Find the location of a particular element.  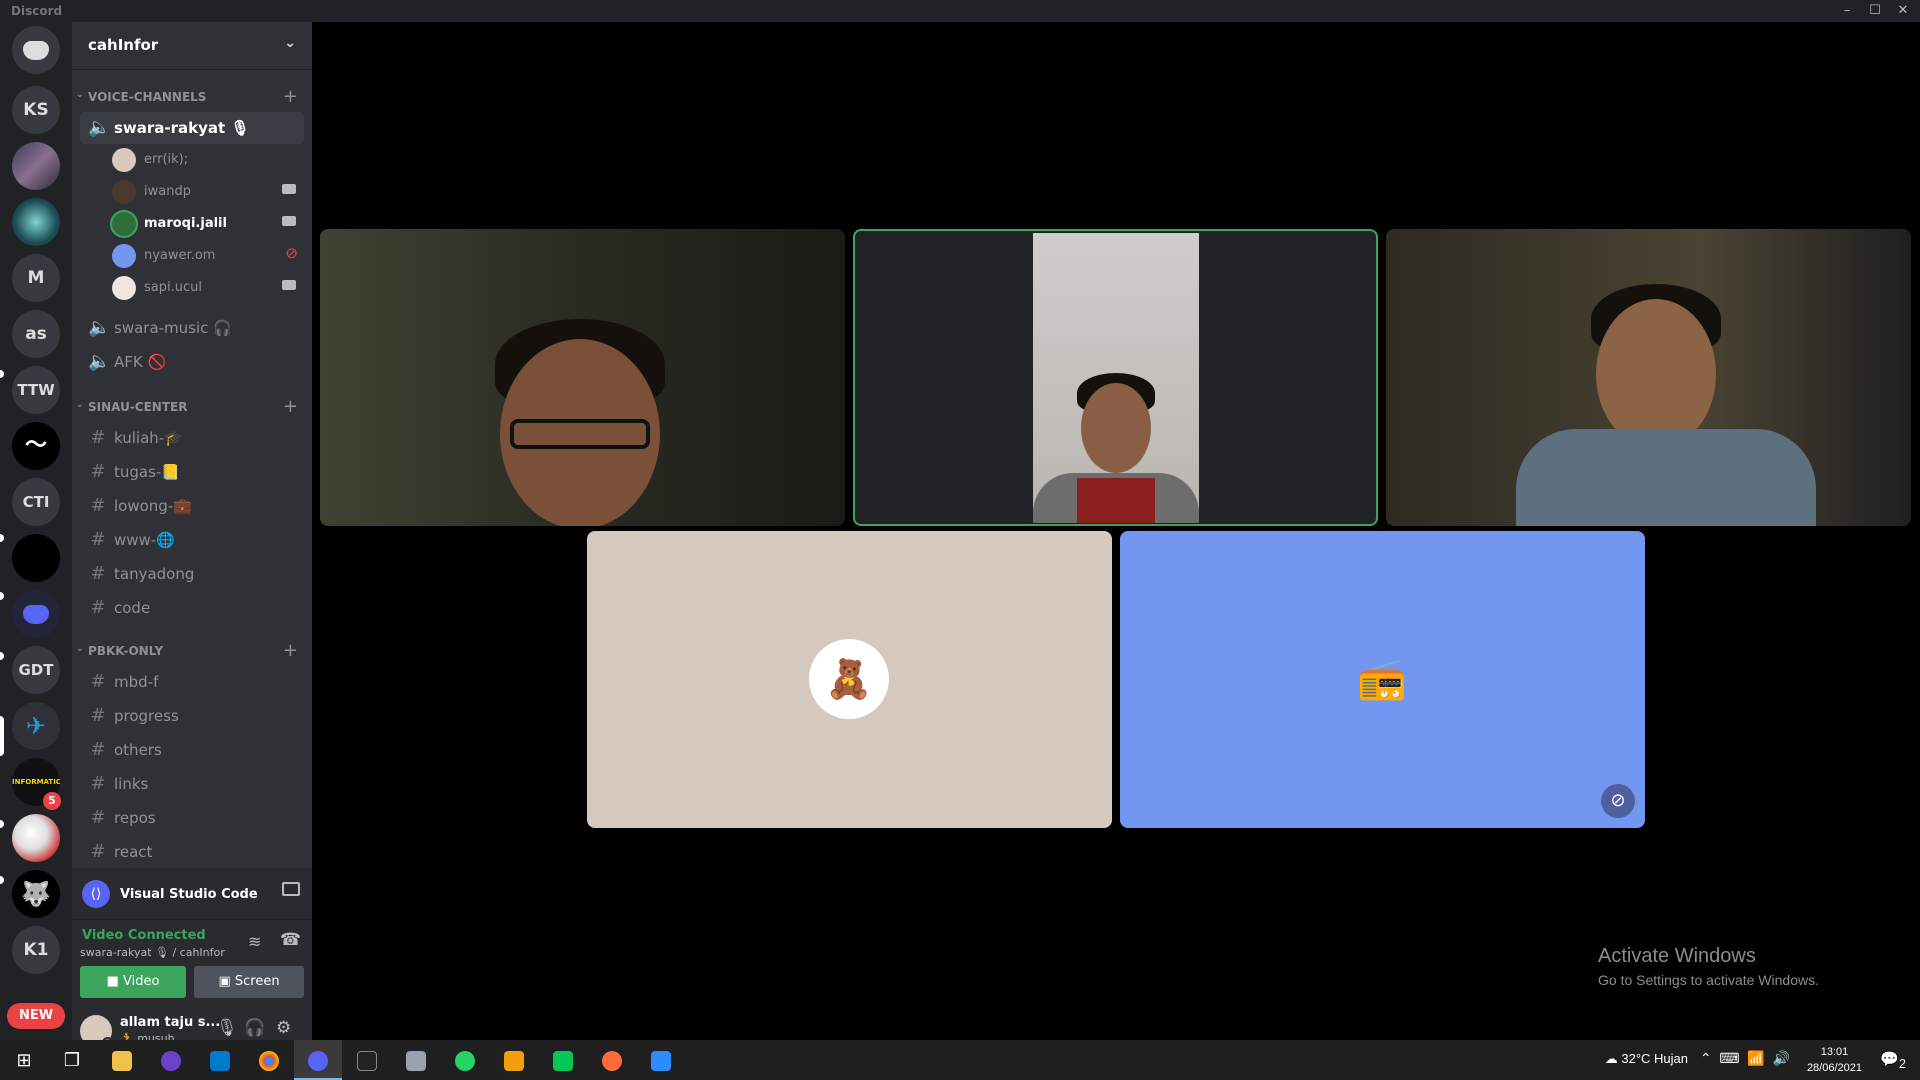

channel-afk: 🔈 AFK 🚫 is located at coordinates (192, 362).